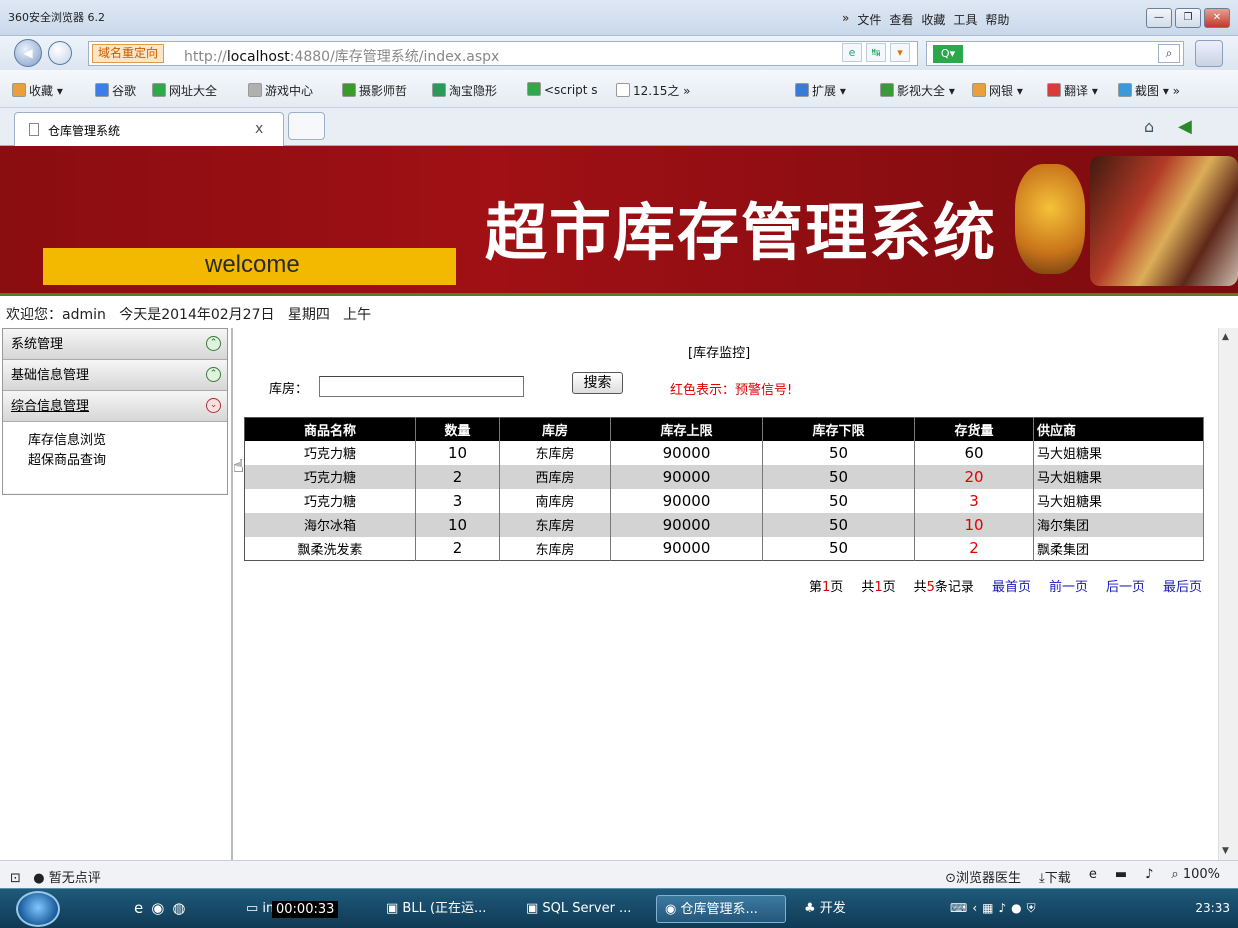  Describe the element at coordinates (983, 876) in the screenshot. I see `browser-doctor-button: ⊙浏览器医生` at that location.